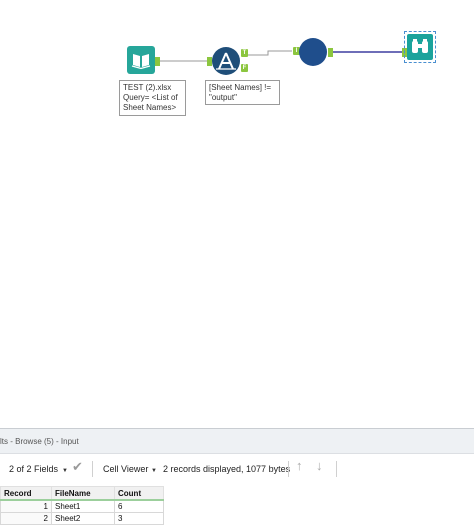 This screenshot has height=530, width=474. What do you see at coordinates (319, 465) in the screenshot?
I see `arrow-down-icon: ↓` at bounding box center [319, 465].